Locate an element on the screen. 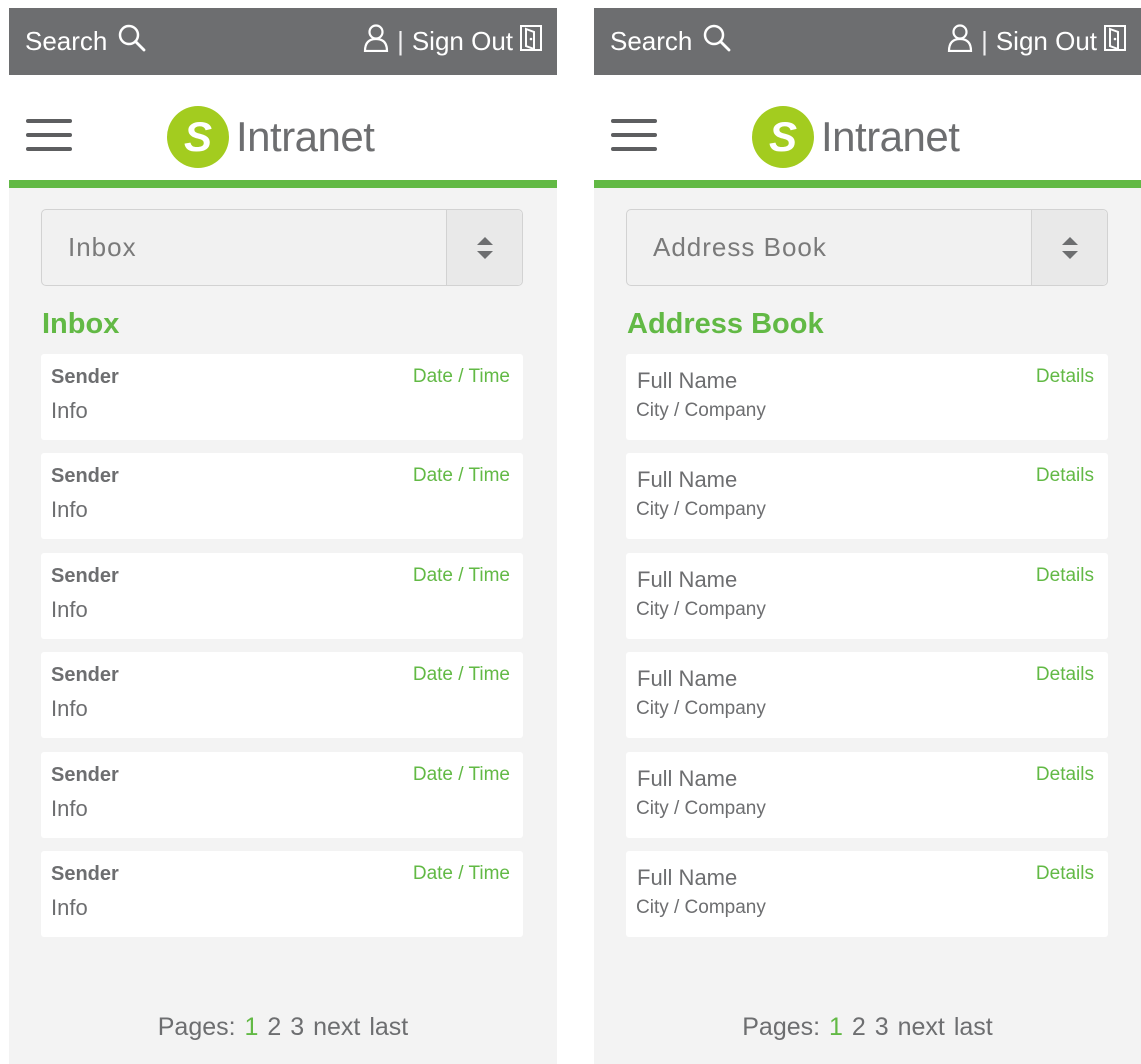  section-title: Address Book is located at coordinates (725, 324).